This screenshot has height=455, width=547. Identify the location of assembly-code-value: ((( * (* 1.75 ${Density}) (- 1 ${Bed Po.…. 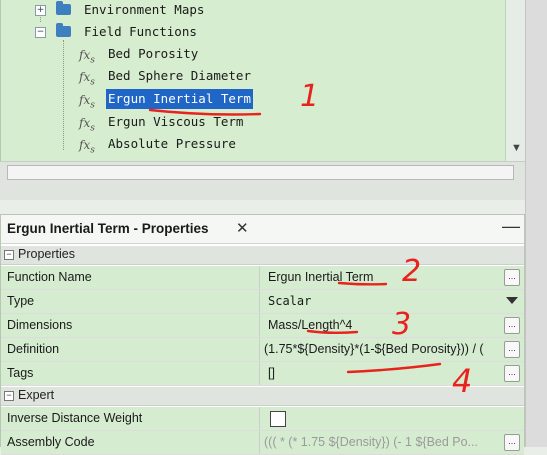
(392, 442).